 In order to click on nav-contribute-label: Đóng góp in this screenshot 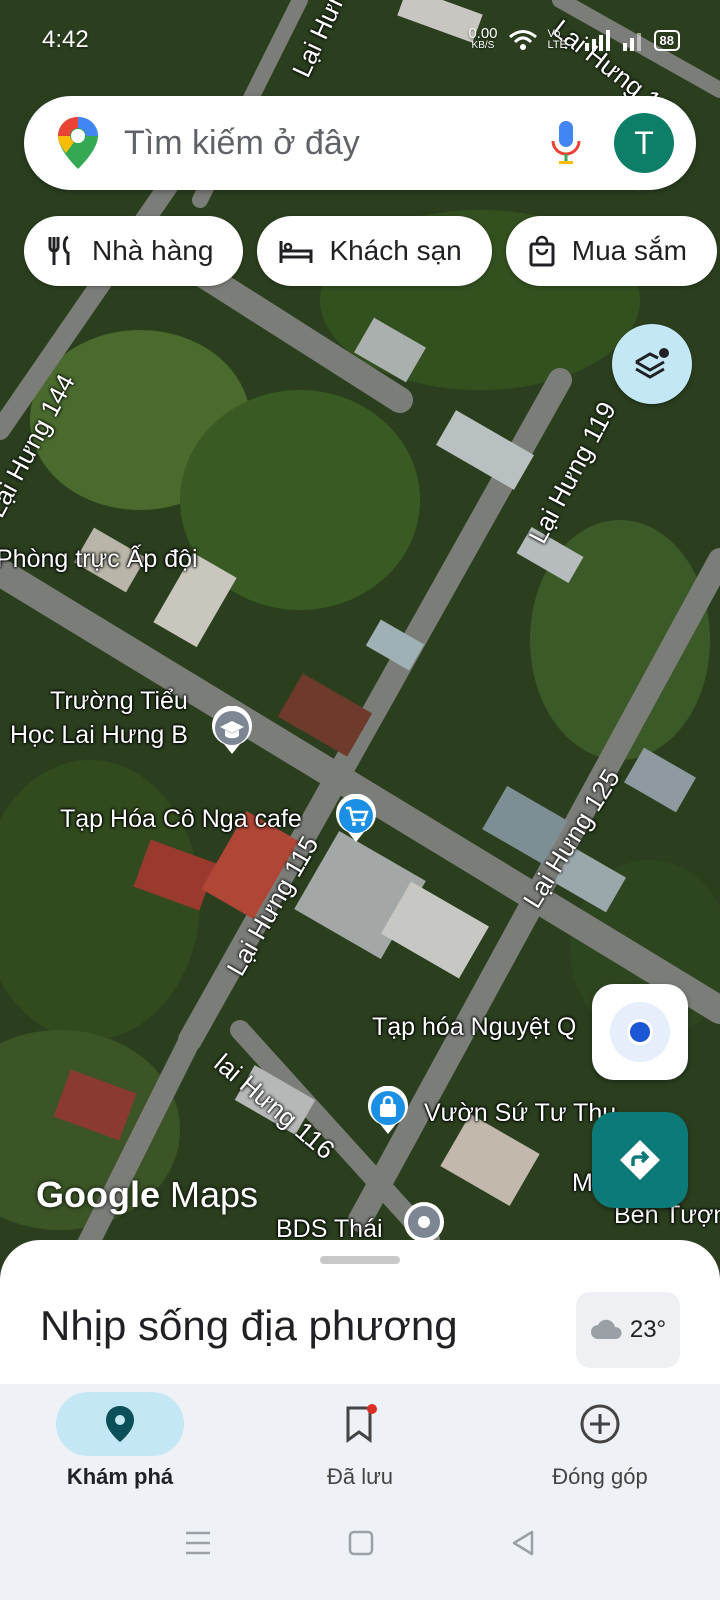, I will do `click(600, 1476)`.